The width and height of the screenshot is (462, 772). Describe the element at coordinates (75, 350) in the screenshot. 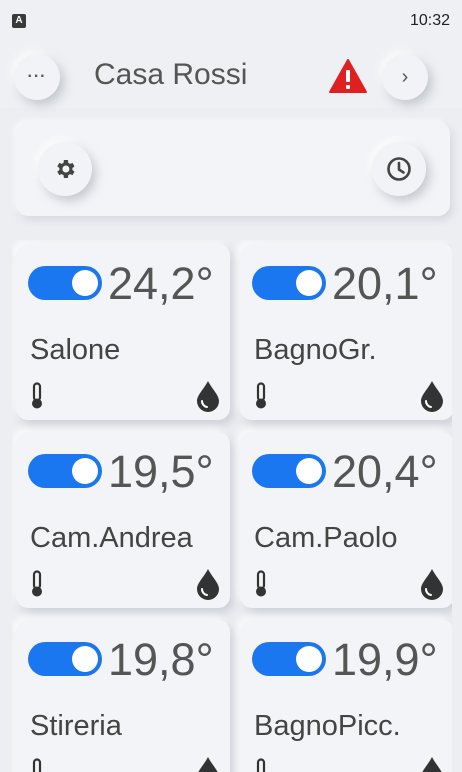

I see `room-name: Salone` at that location.